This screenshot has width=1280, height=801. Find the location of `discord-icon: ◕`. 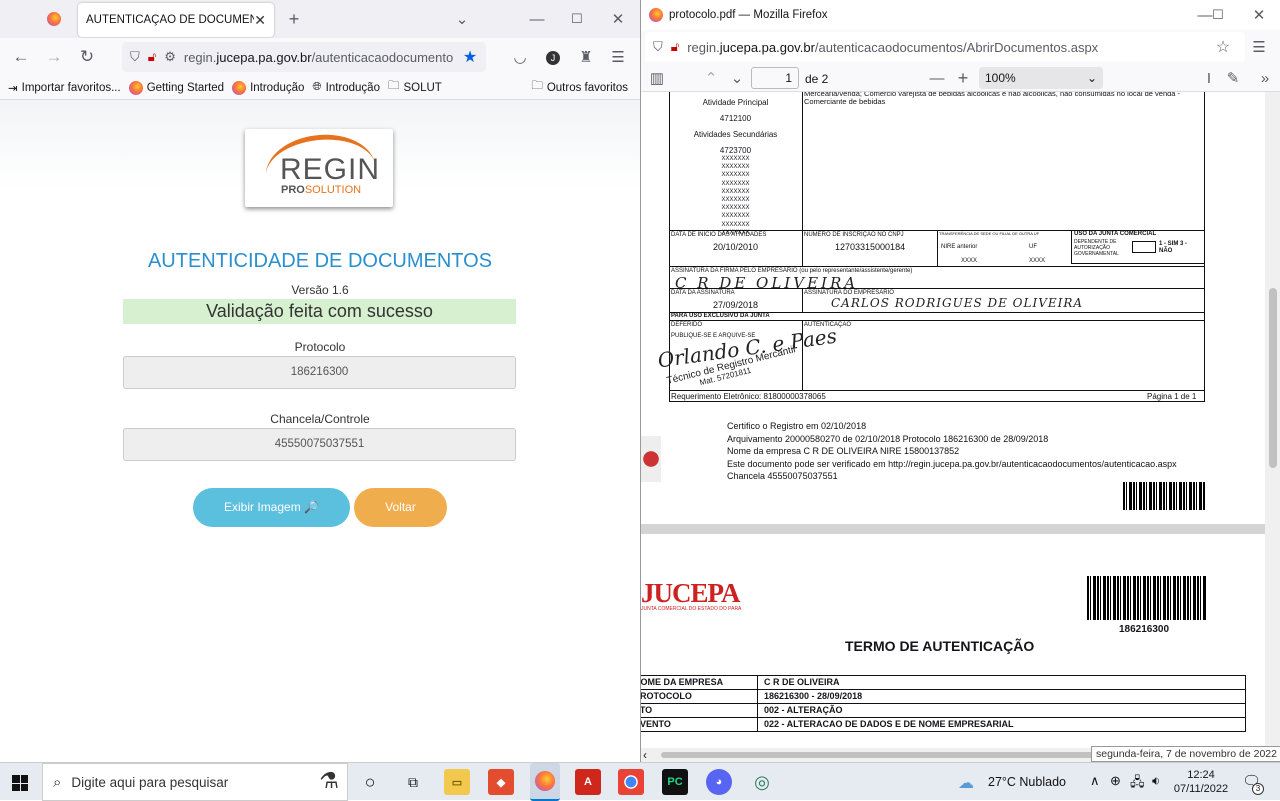

discord-icon: ◕ is located at coordinates (719, 782).